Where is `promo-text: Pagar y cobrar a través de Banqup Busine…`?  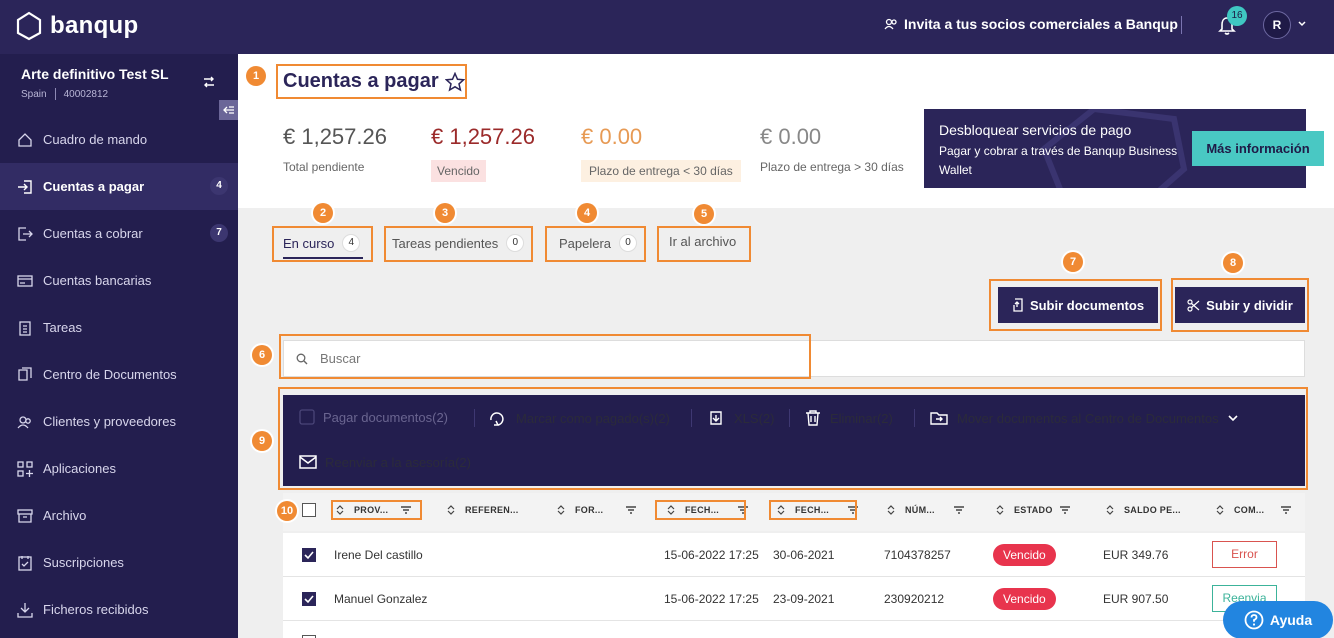 promo-text: Pagar y cobrar a través de Banqup Busine… is located at coordinates (1058, 160).